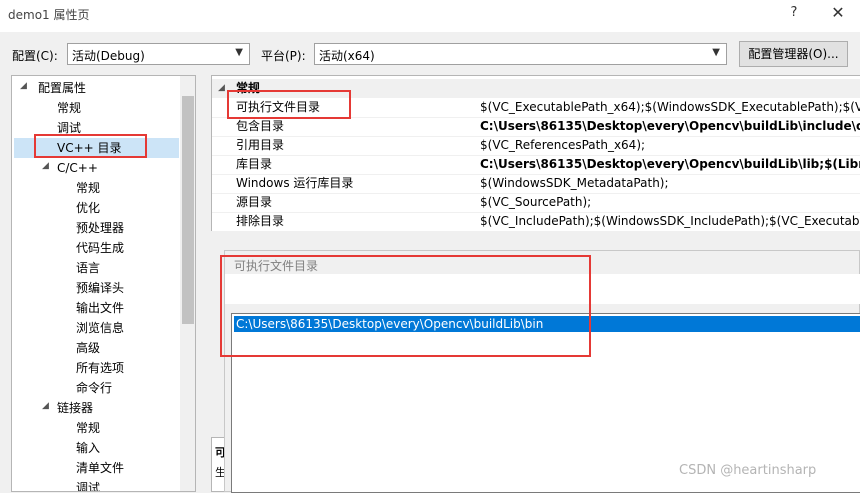 The height and width of the screenshot is (493, 860). I want to click on platform-label: 平台(P):, so click(283, 56).